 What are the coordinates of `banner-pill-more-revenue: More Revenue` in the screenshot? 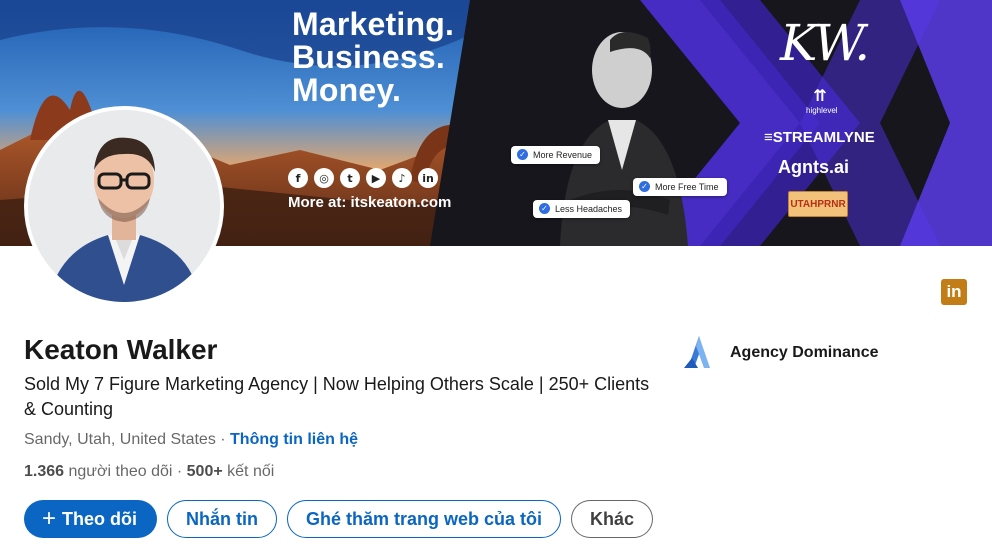 It's located at (556, 155).